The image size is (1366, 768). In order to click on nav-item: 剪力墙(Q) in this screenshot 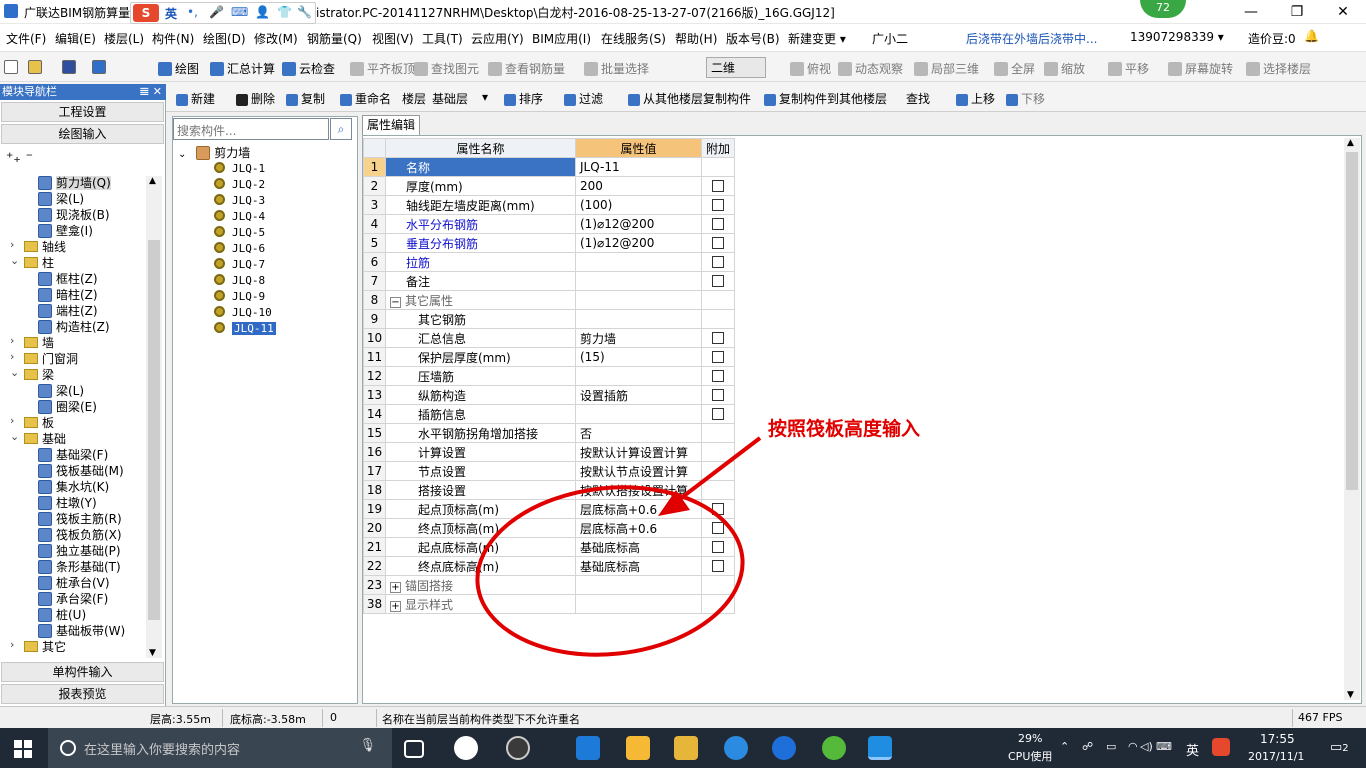, I will do `click(74, 182)`.